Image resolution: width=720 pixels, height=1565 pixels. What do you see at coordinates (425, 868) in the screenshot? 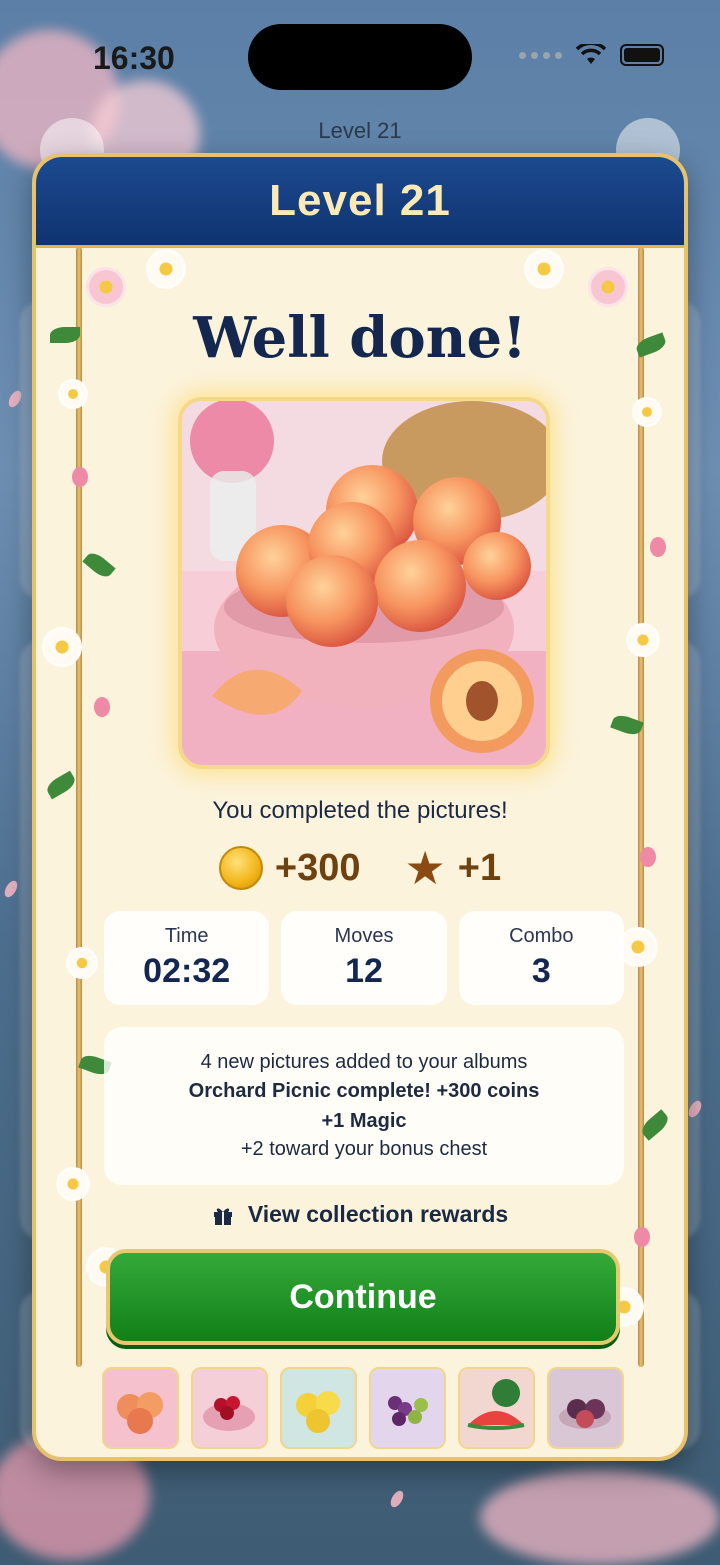
I see `star-icon: ★` at bounding box center [425, 868].